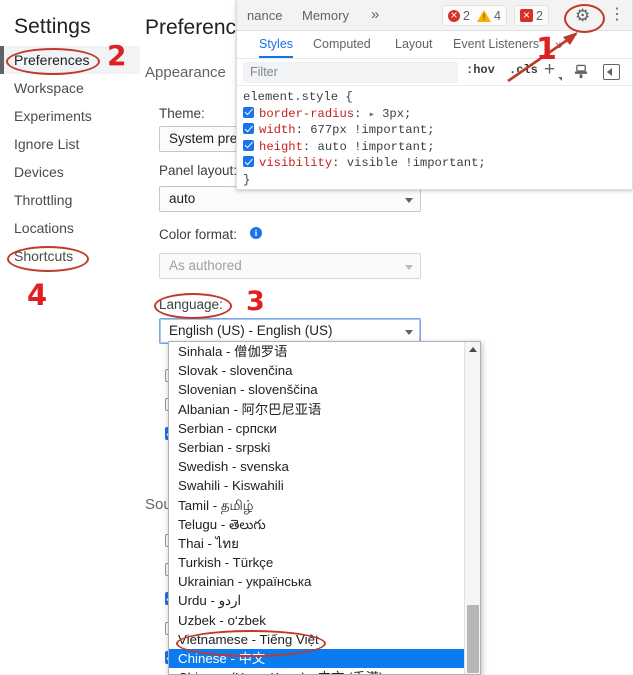  Describe the element at coordinates (70, 116) in the screenshot. I see `sidebar-item-experiments: Experiments` at that location.